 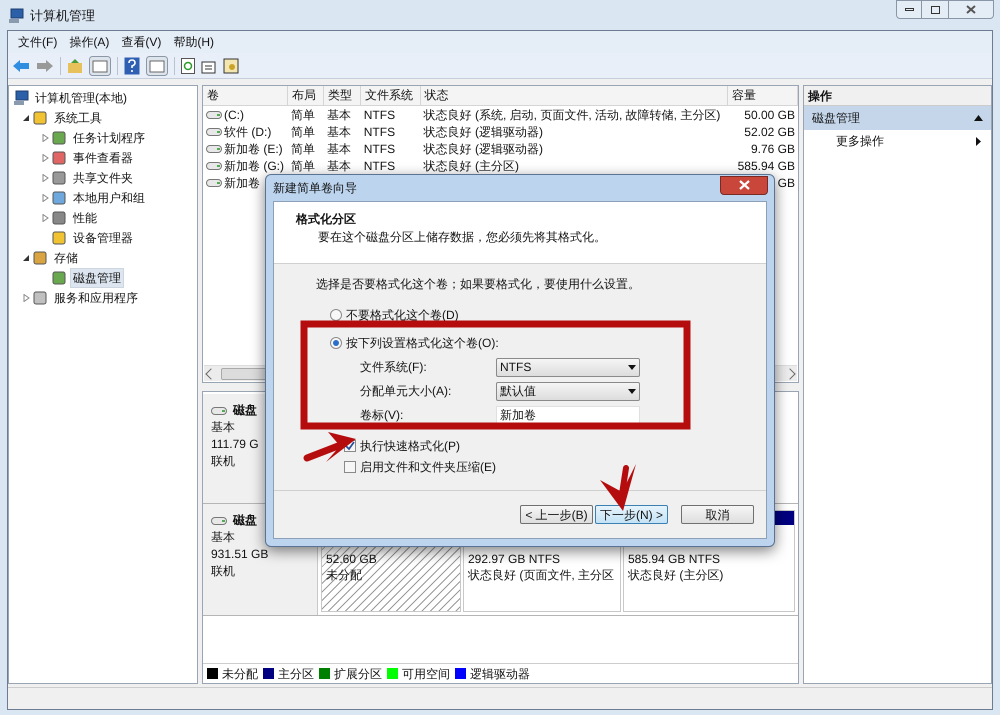 I want to click on menu-item: 文件(F), so click(x=38, y=42).